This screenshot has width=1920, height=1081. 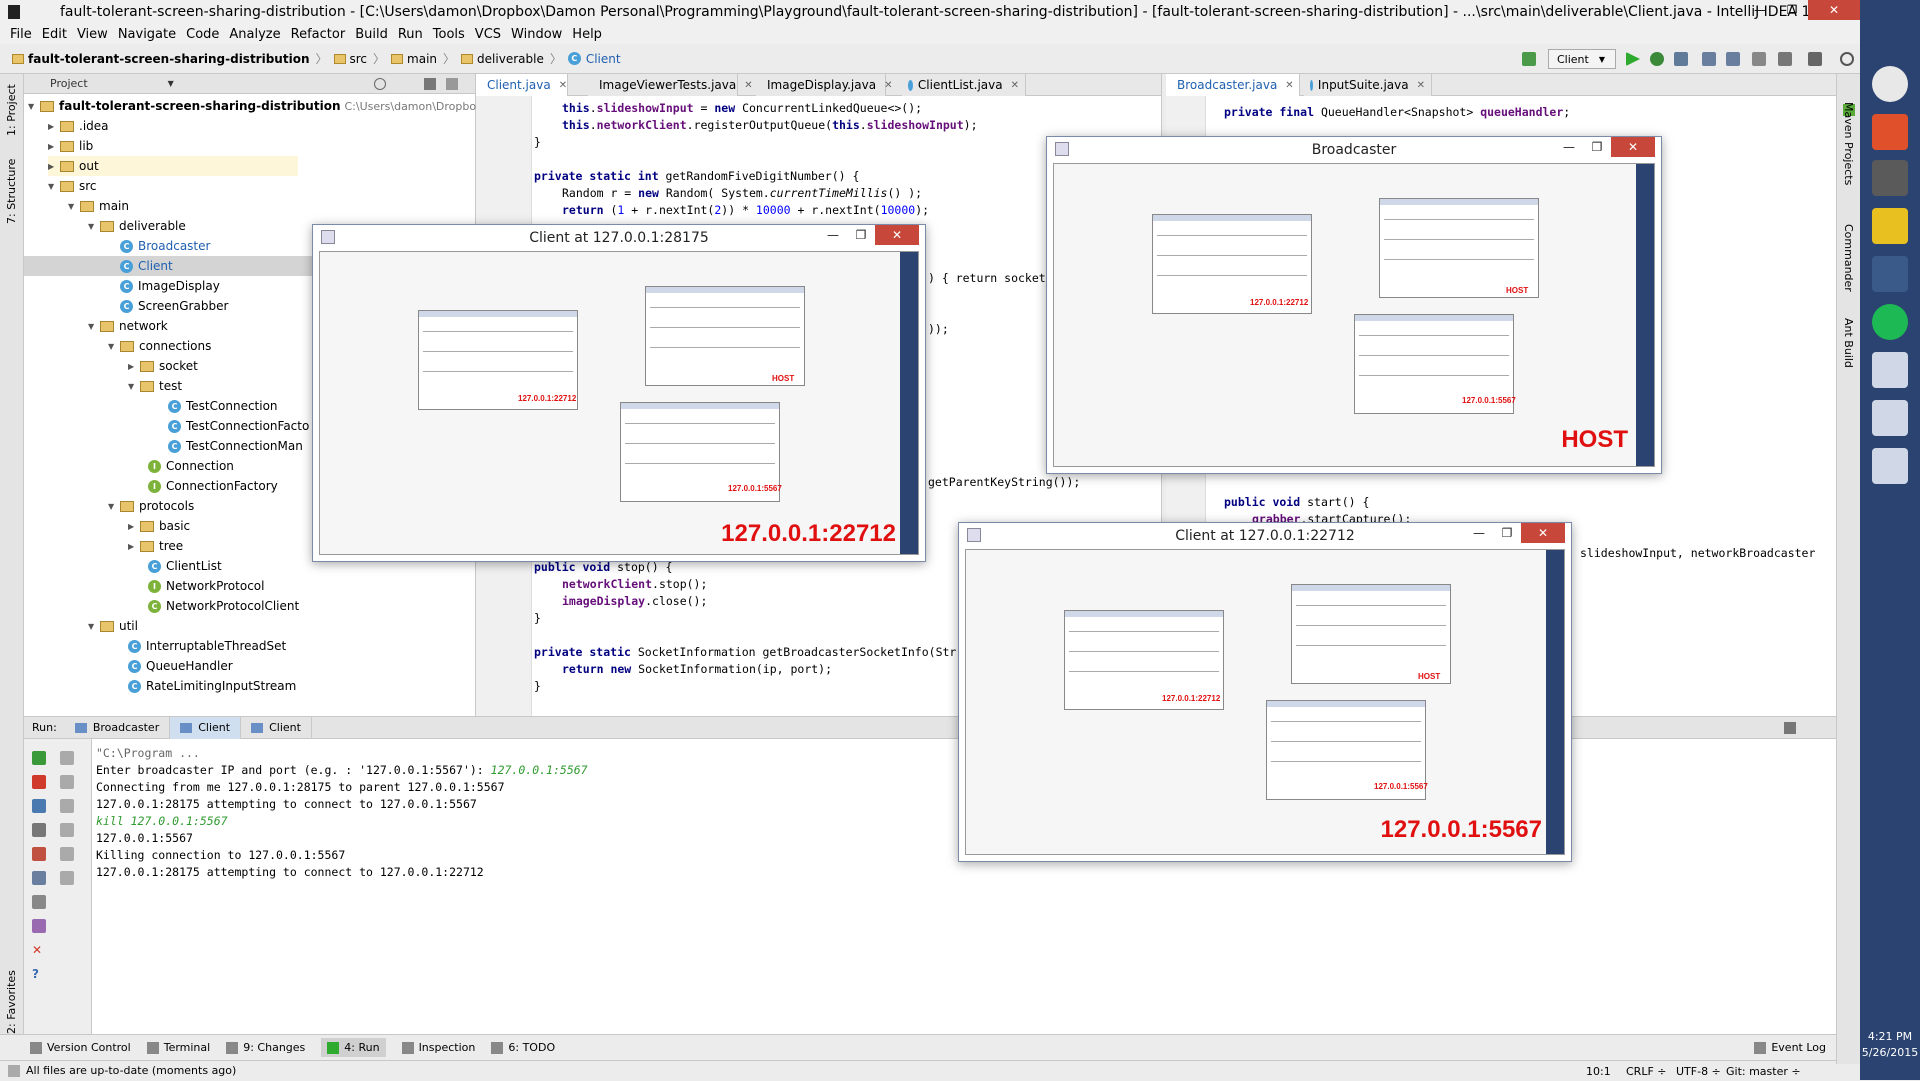 I want to click on clock-time: 4:21 PM, so click(x=1890, y=1036).